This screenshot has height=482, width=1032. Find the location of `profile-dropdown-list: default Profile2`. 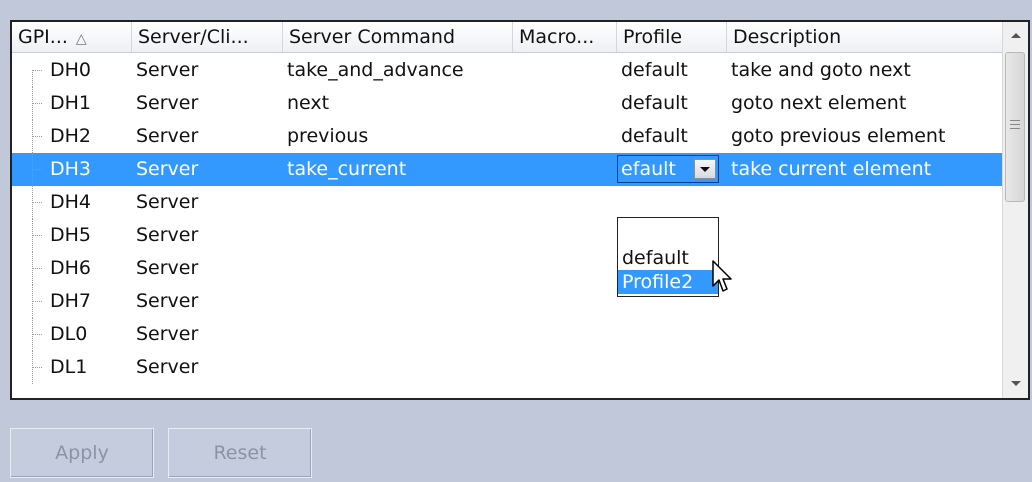

profile-dropdown-list: default Profile2 is located at coordinates (668, 257).